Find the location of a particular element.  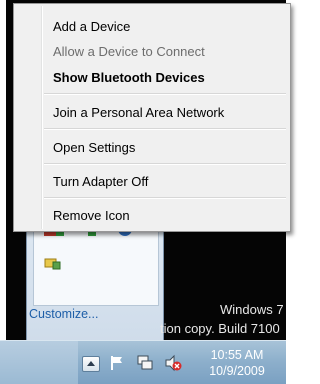

network-icon is located at coordinates (145, 363).